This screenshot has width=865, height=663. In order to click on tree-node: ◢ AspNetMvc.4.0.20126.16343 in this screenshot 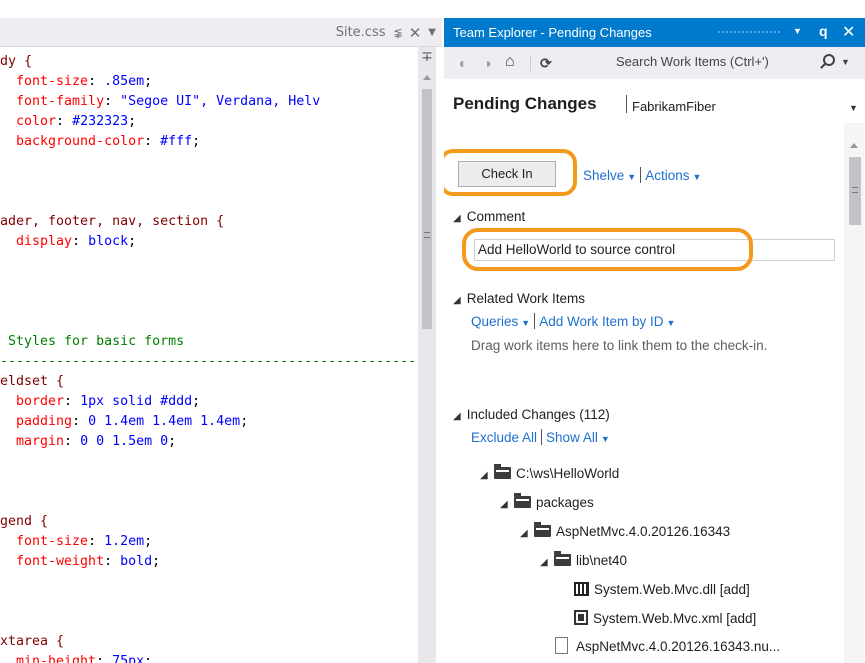, I will do `click(625, 532)`.